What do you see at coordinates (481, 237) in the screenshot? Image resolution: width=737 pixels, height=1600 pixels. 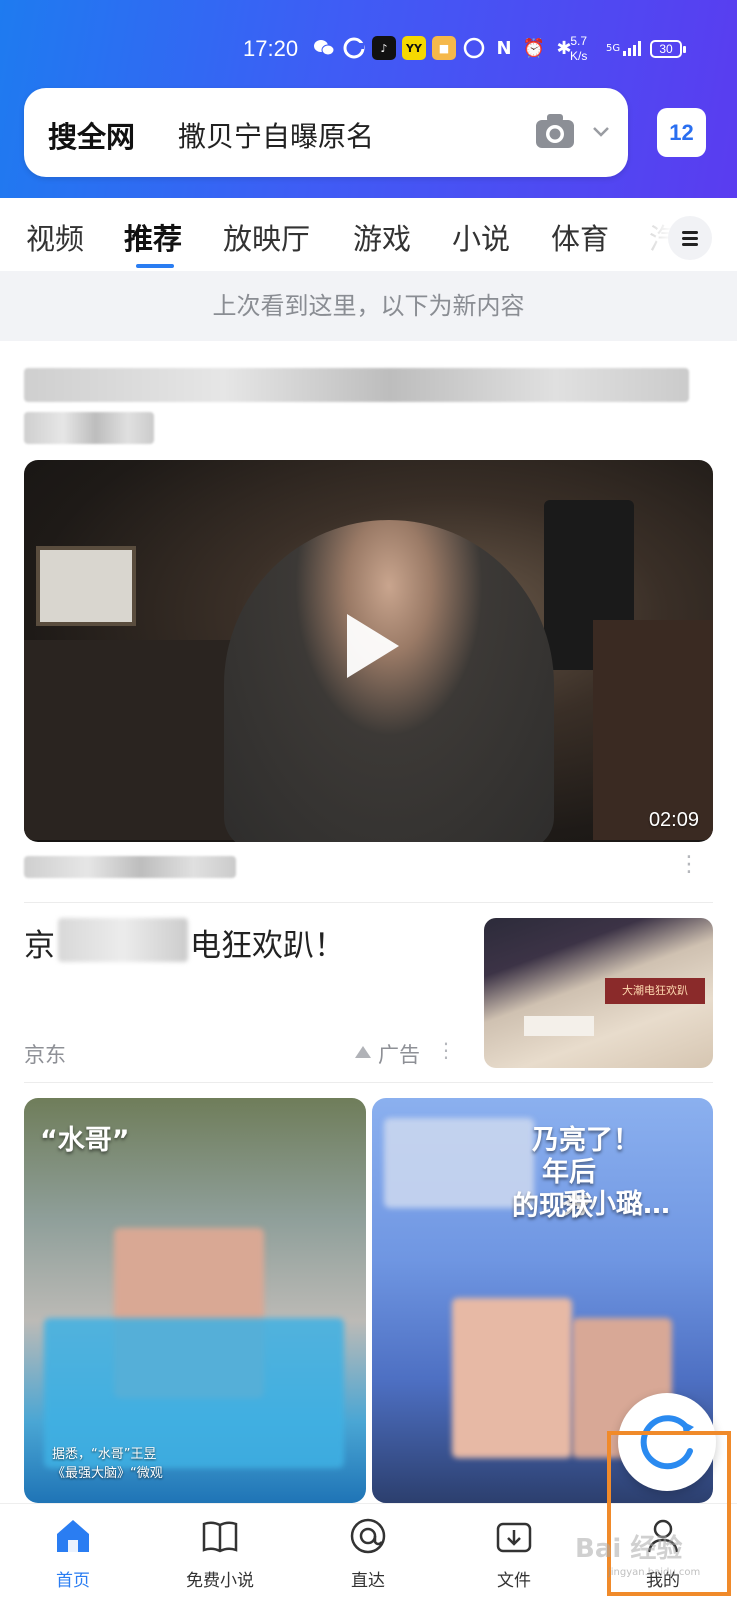 I see `tab-novels: 小说` at bounding box center [481, 237].